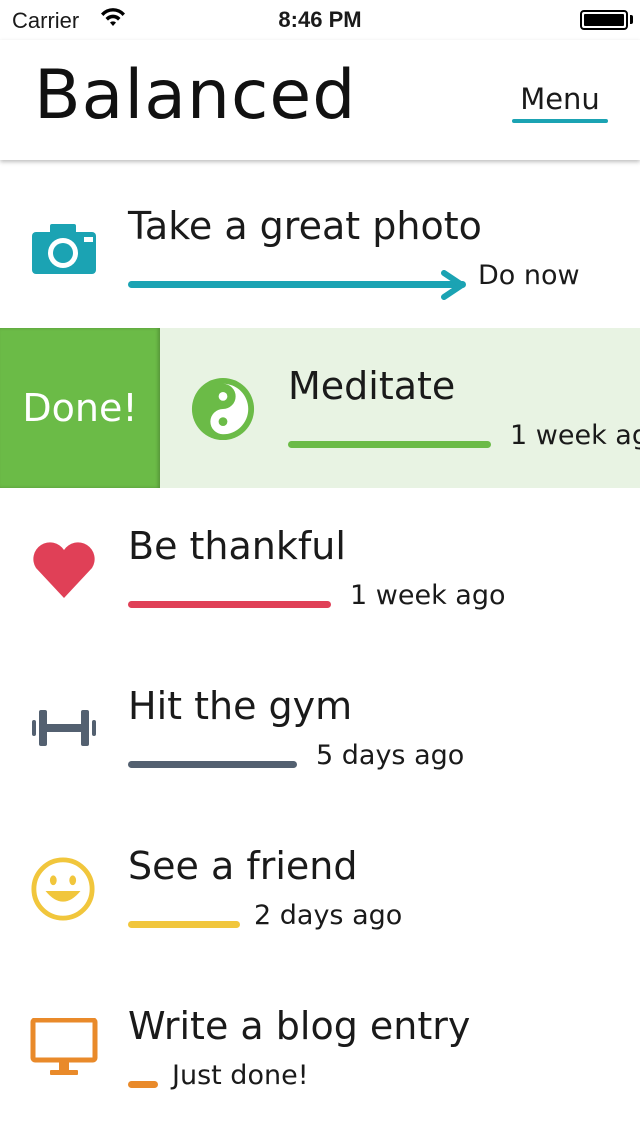 The image size is (640, 1136). I want to click on item-title: Take a great photo, so click(305, 226).